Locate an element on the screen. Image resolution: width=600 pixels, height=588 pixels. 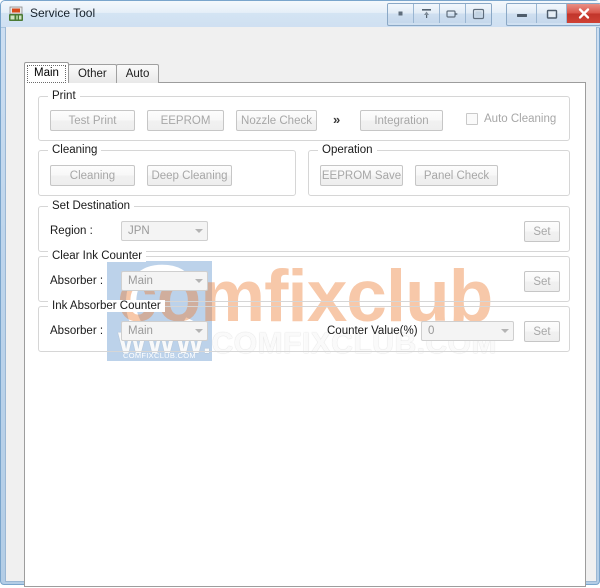
group-set-destination: Set Destination Region : JPN Set is located at coordinates (304, 226).